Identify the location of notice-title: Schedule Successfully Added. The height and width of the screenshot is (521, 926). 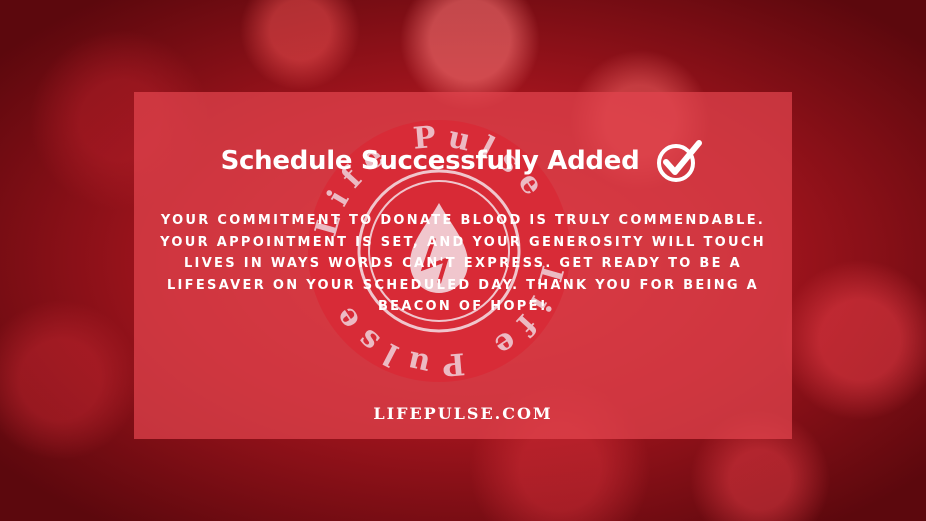
(430, 161).